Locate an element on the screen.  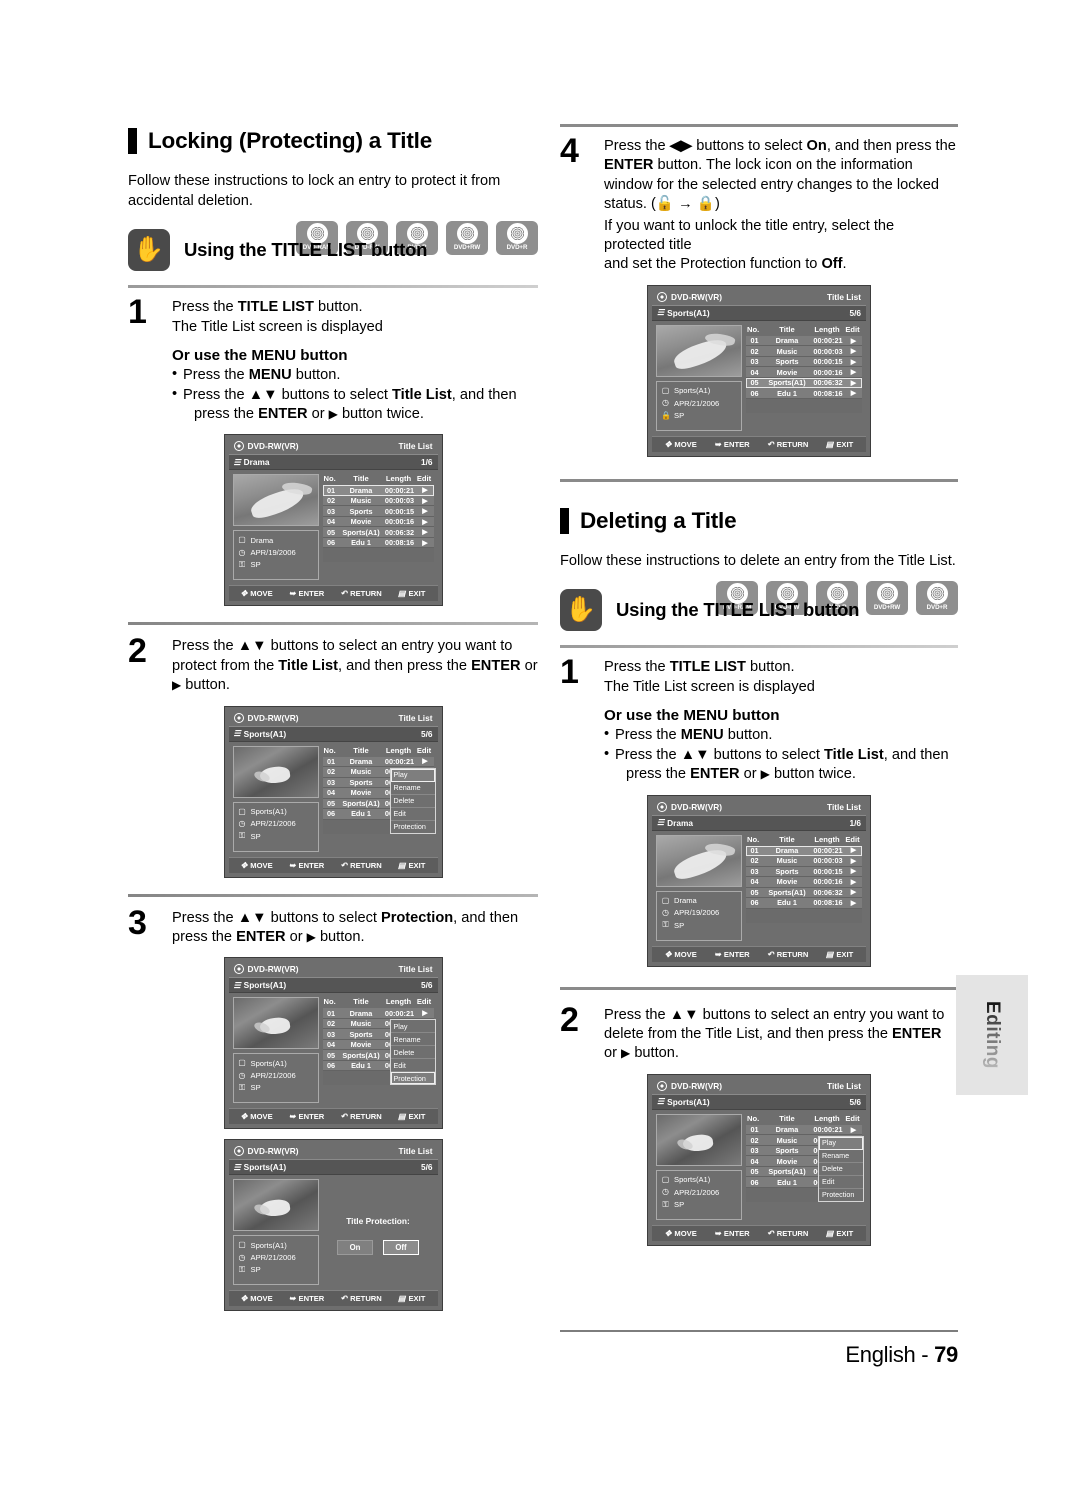
protection-off-button: Off is located at coordinates (401, 1247).